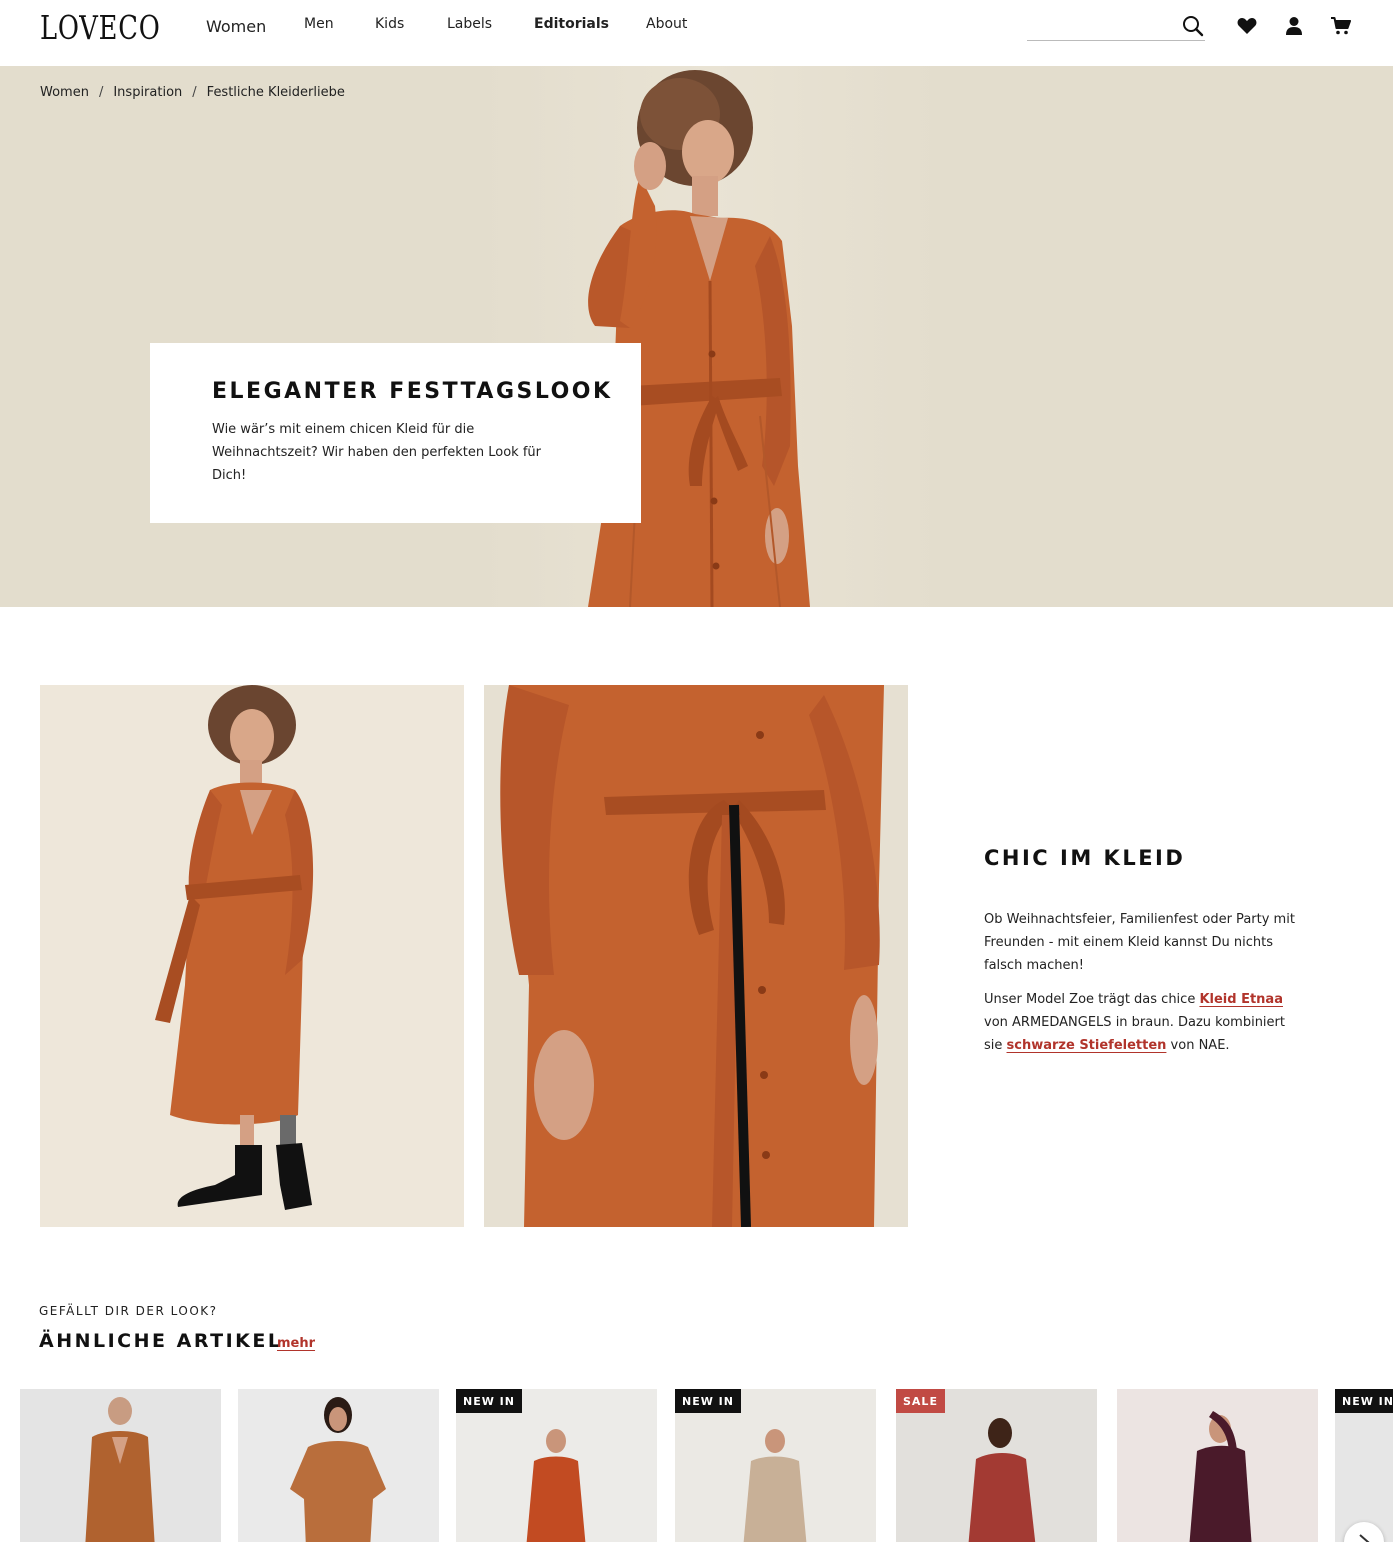  What do you see at coordinates (1085, 858) in the screenshot?
I see `look-title: CHIC IM KLEID` at bounding box center [1085, 858].